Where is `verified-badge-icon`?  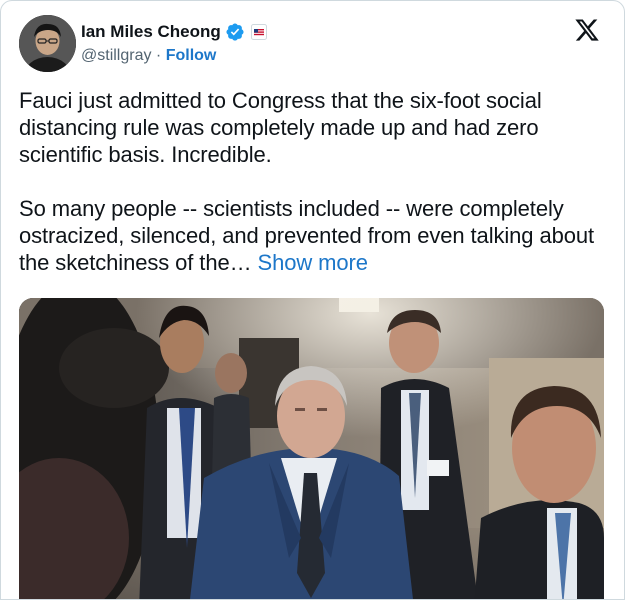
verified-badge-icon is located at coordinates (235, 32).